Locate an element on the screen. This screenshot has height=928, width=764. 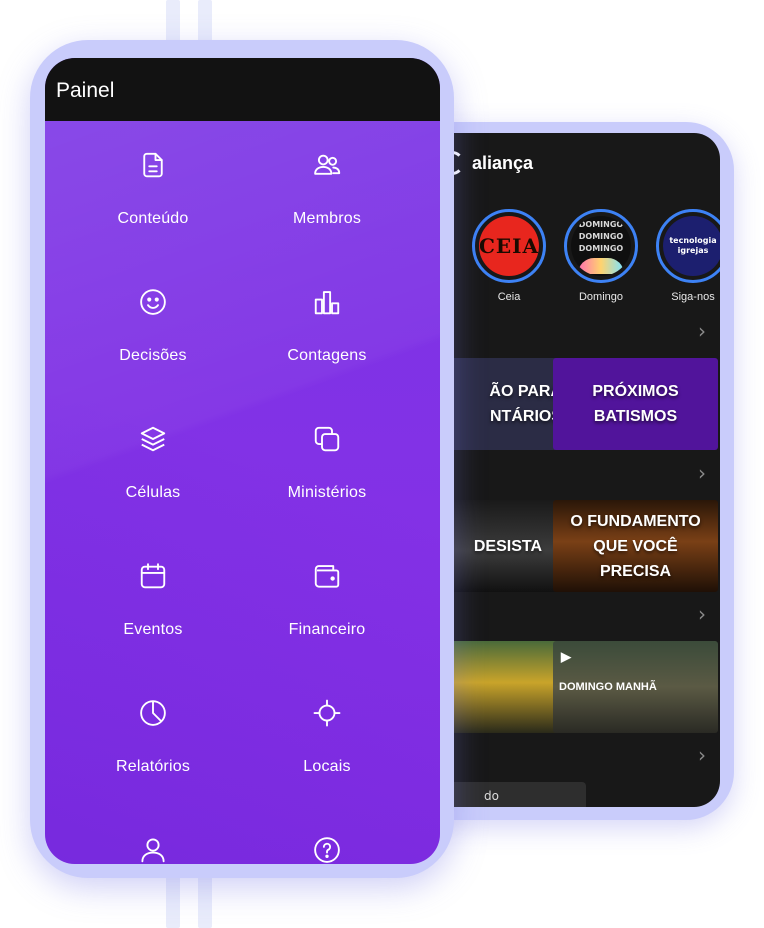
menu-item-help is located at coordinates (327, 849).